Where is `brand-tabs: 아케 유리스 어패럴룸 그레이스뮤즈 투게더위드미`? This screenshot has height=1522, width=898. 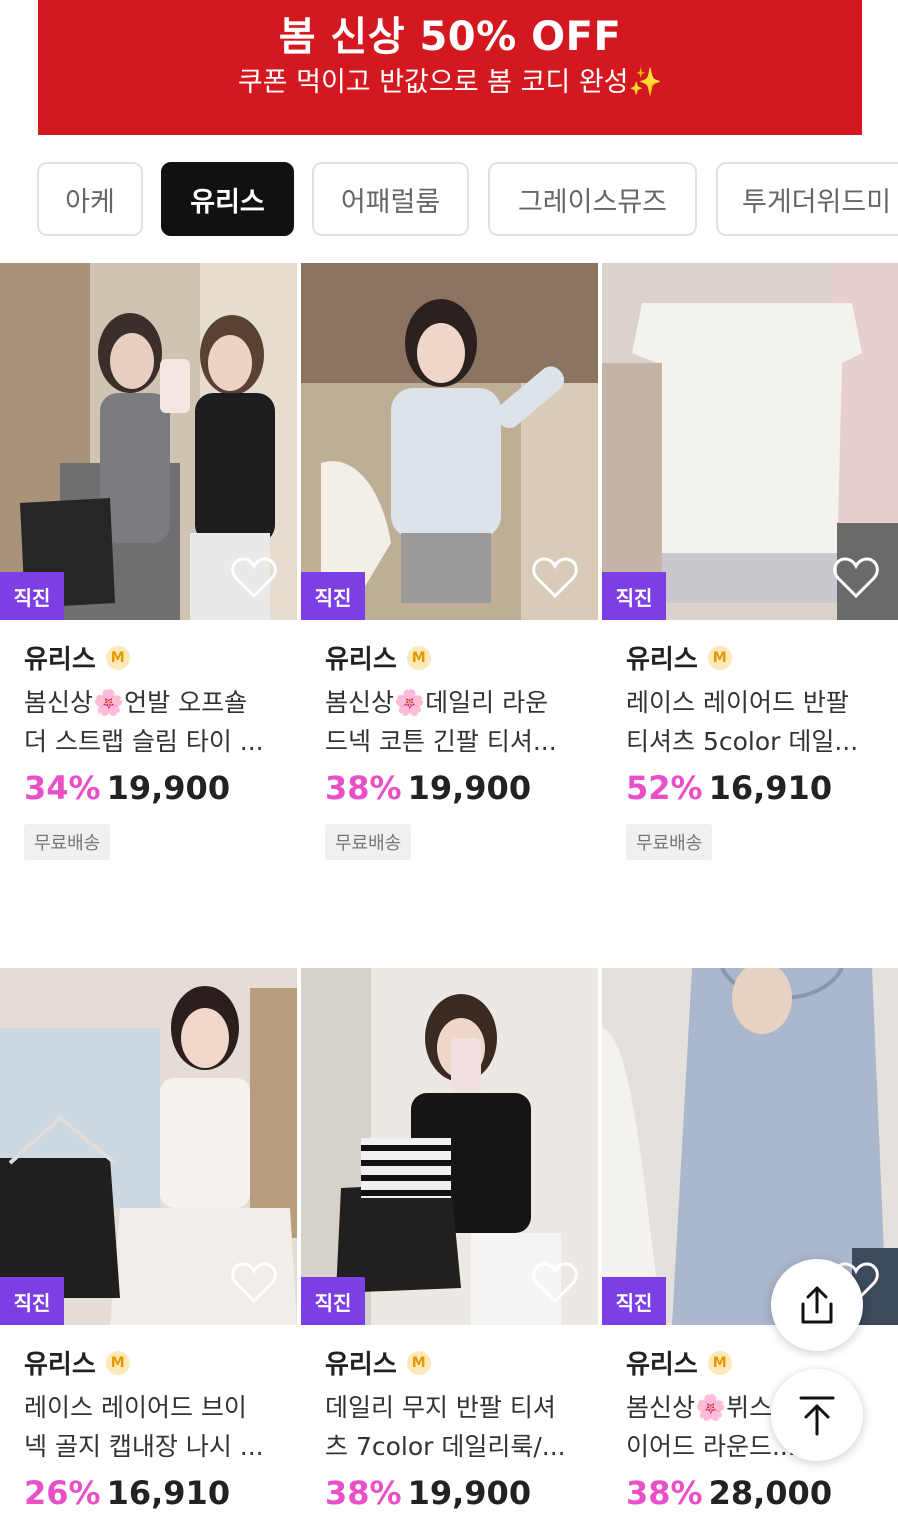
brand-tabs: 아케 유리스 어패럴룸 그레이스뮤즈 투게더위드미 is located at coordinates (449, 199).